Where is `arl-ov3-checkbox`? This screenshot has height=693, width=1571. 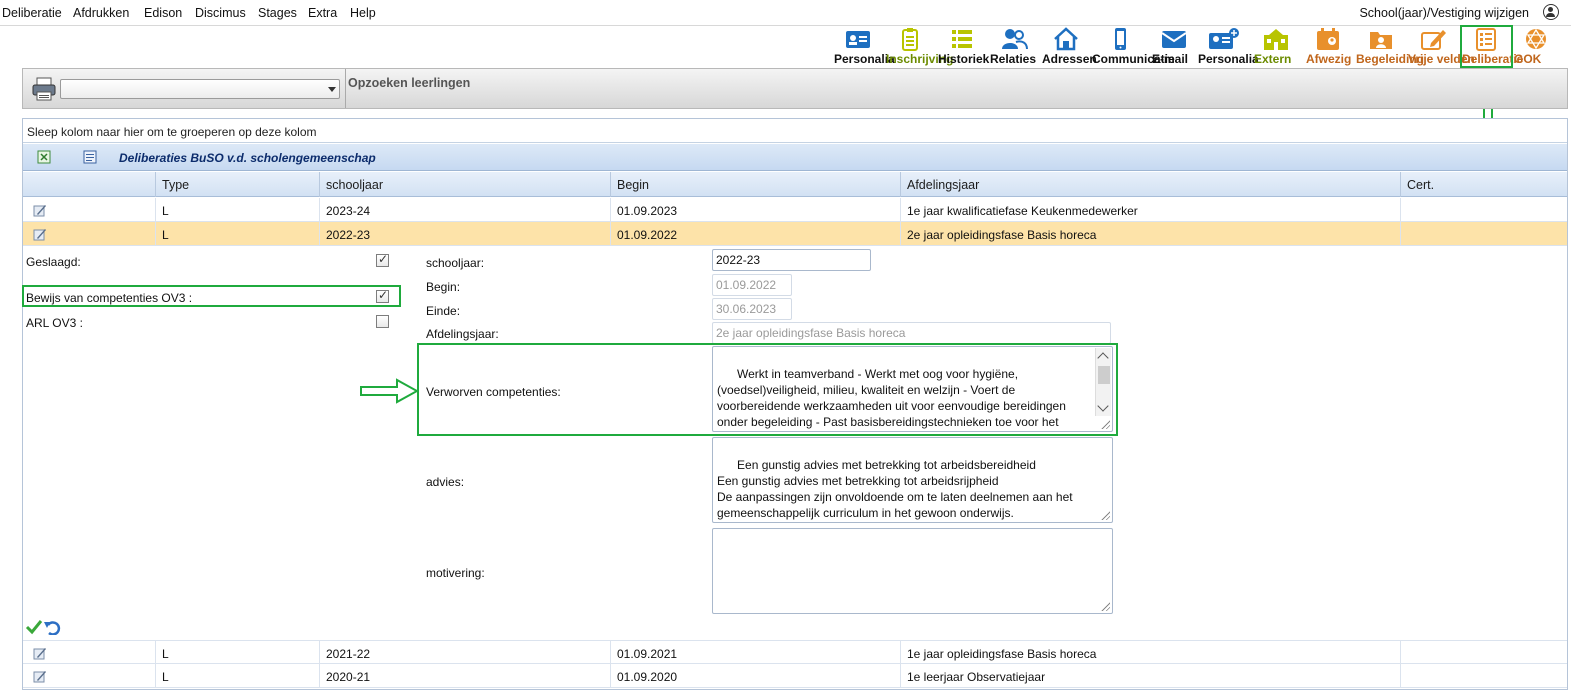 arl-ov3-checkbox is located at coordinates (382, 321).